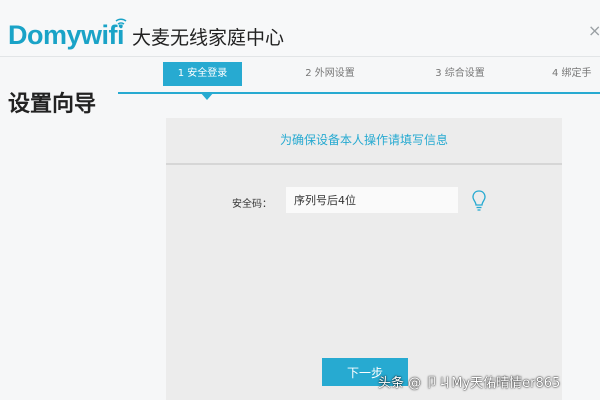 The image size is (600, 400). What do you see at coordinates (66, 35) in the screenshot?
I see `logo: Domywifi` at bounding box center [66, 35].